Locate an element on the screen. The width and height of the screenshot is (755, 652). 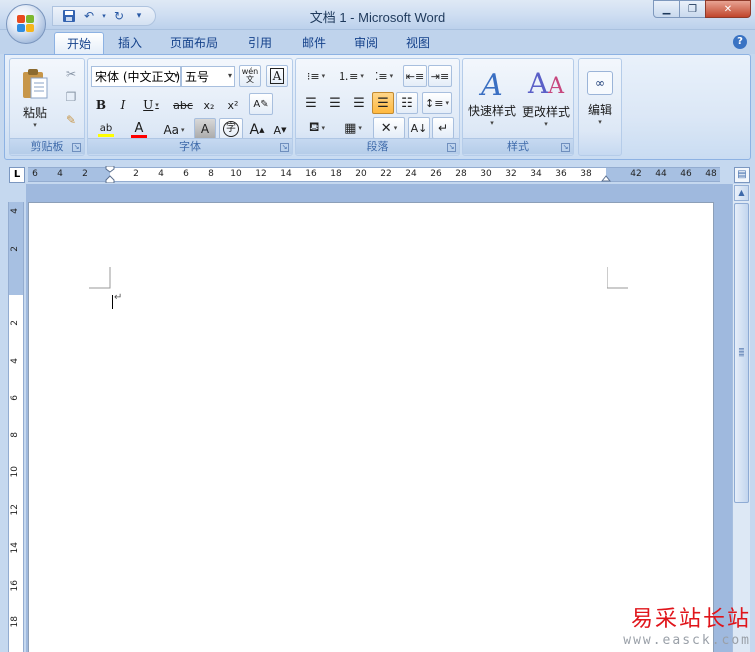
editing-label: 编辑 is located at coordinates (599, 109).